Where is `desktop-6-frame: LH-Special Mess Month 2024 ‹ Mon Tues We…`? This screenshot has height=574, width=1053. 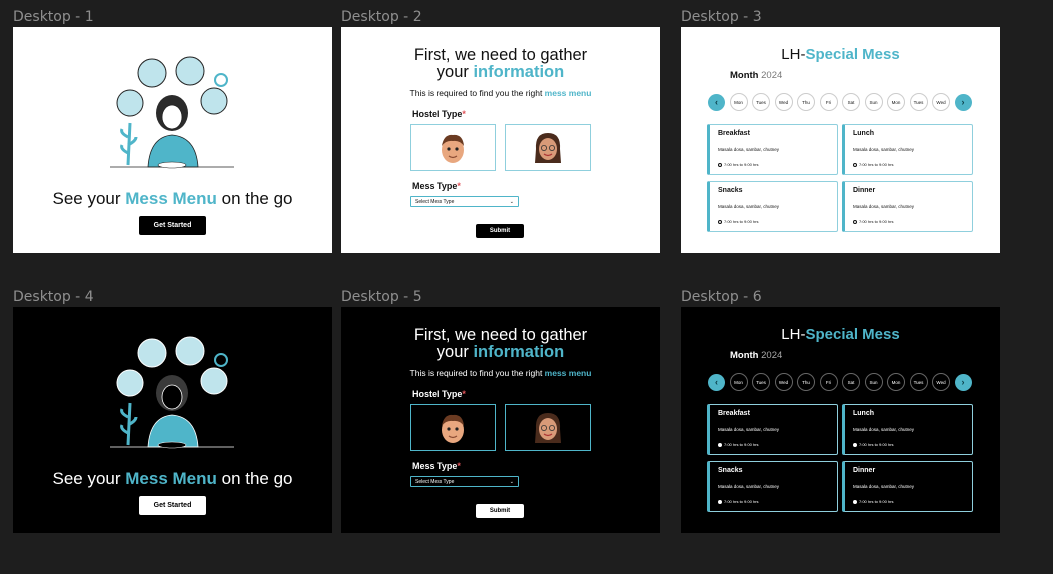
desktop-6-frame: LH-Special Mess Month 2024 ‹ Mon Tues We… is located at coordinates (840, 420).